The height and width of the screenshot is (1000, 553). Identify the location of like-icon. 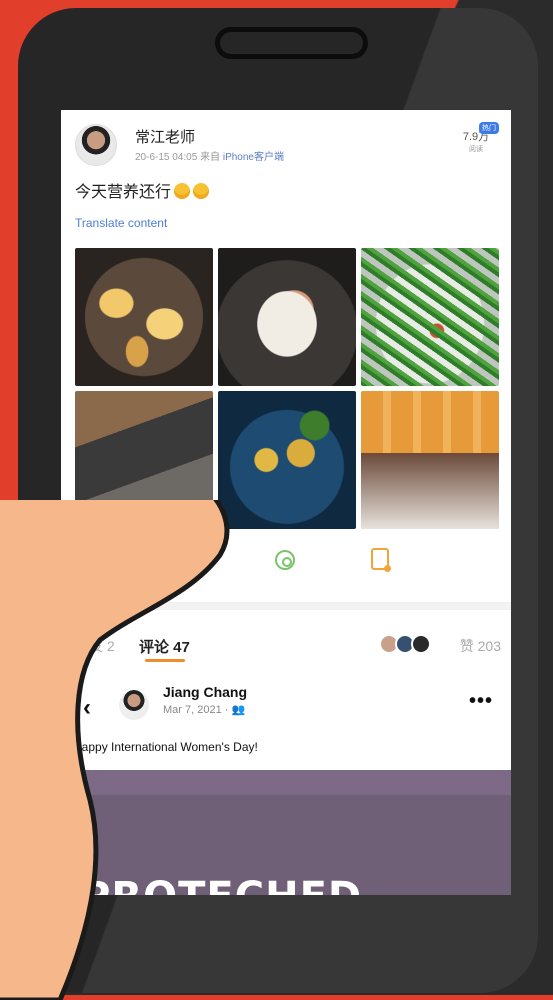
(381, 560).